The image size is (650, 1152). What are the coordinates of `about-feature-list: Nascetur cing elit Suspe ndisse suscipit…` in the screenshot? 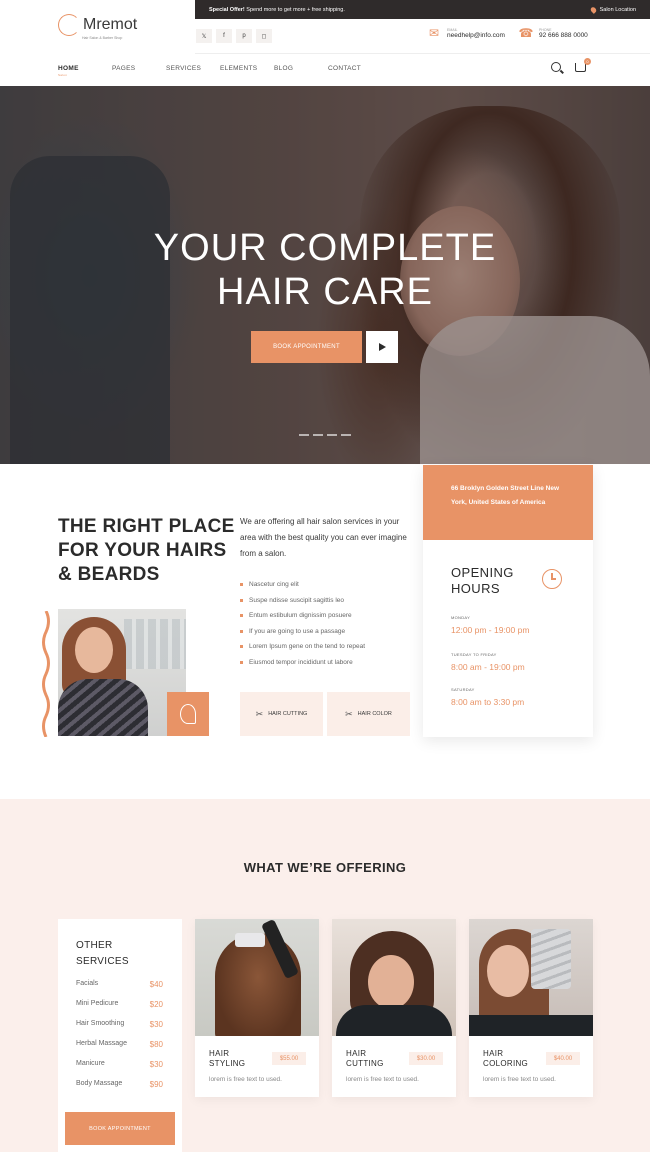 It's located at (302, 623).